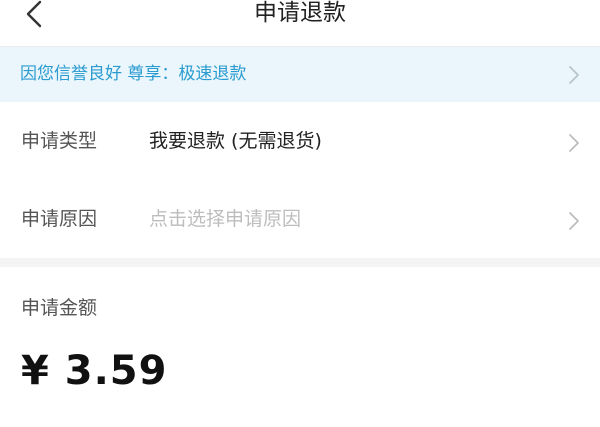  I want to click on refund-type-label: 申请类型, so click(59, 141).